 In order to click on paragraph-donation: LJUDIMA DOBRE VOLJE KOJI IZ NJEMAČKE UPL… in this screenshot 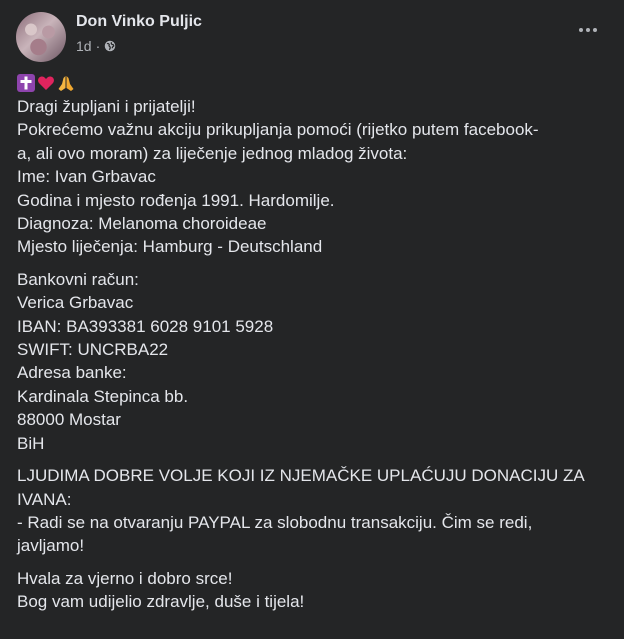, I will do `click(312, 511)`.